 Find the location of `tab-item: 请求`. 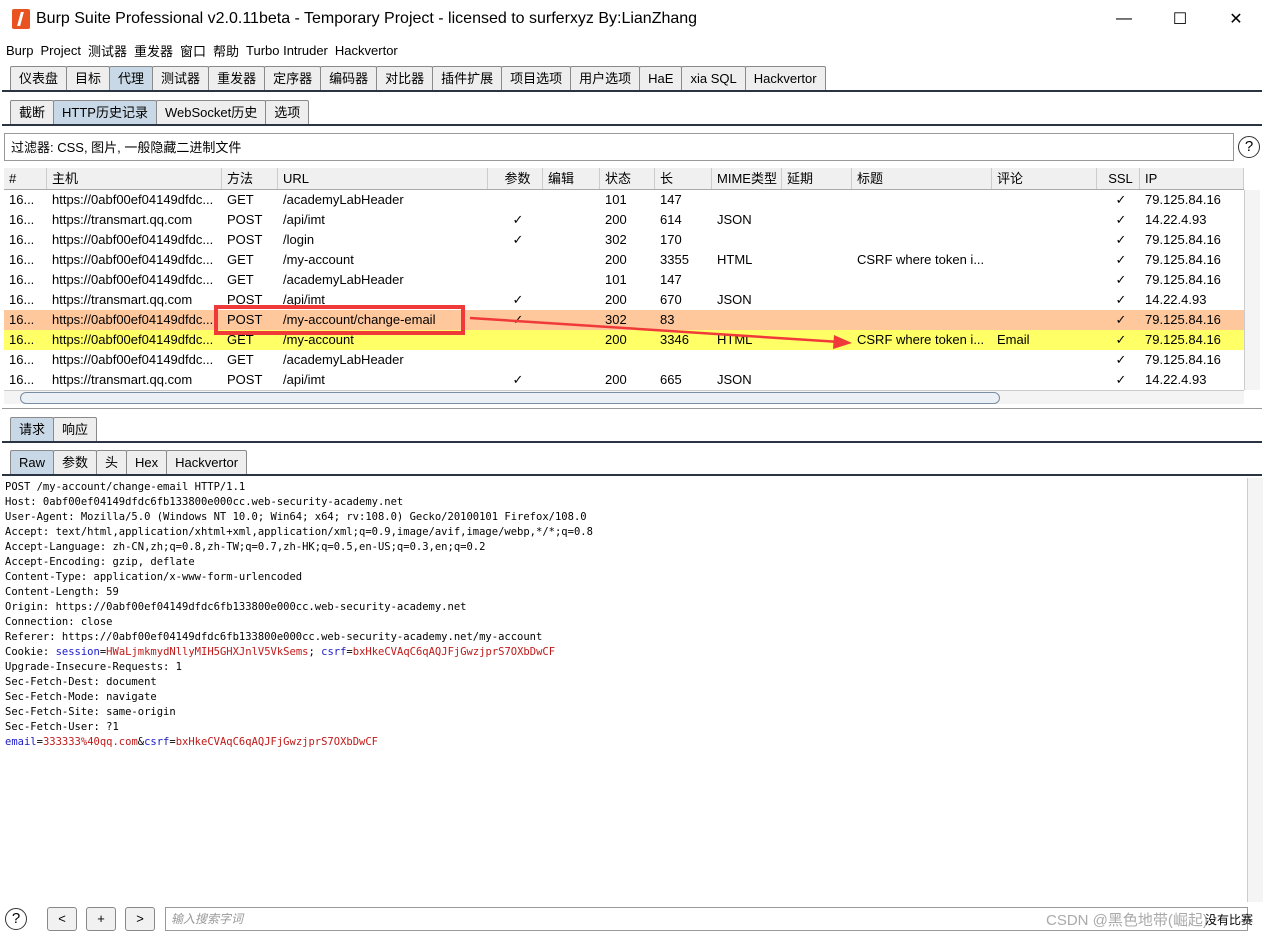

tab-item: 请求 is located at coordinates (32, 429).